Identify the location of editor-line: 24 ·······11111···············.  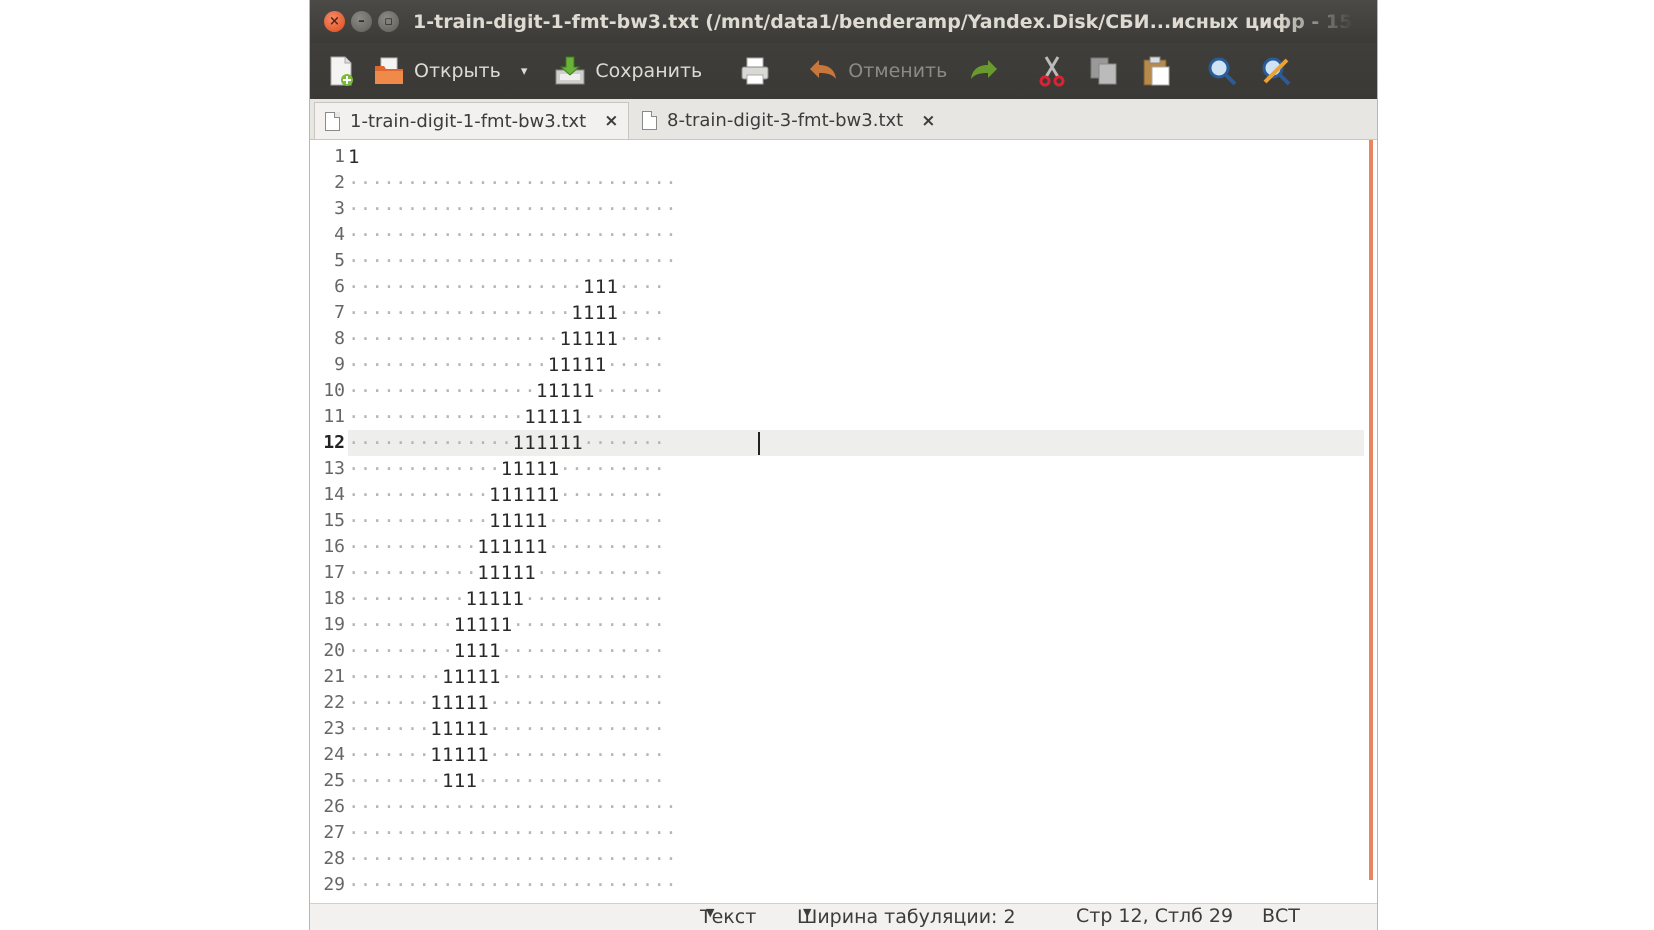
(837, 755).